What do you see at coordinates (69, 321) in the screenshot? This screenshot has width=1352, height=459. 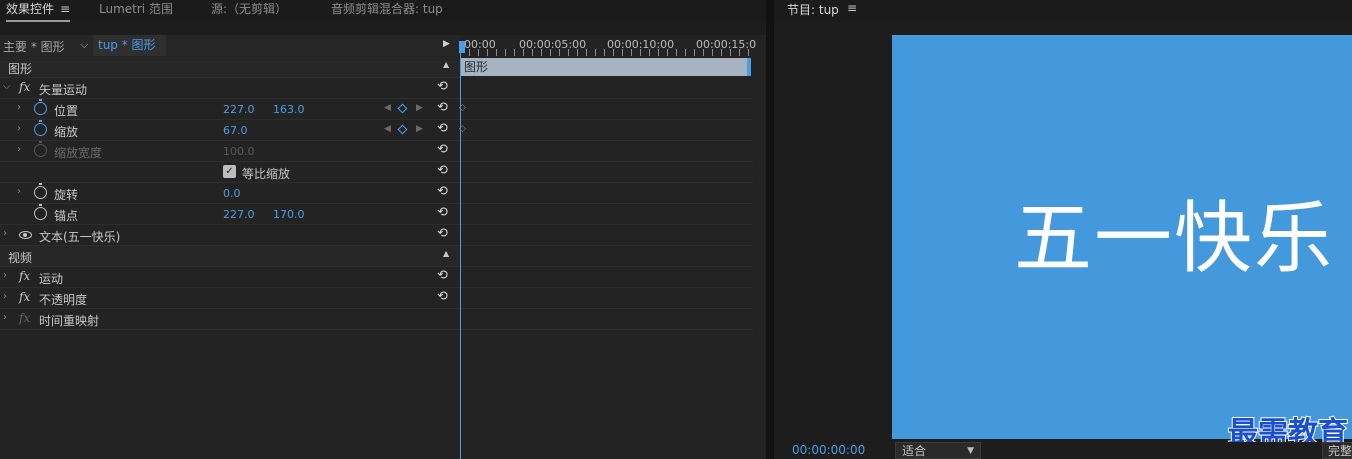 I see `effect-label: 时间重映射` at bounding box center [69, 321].